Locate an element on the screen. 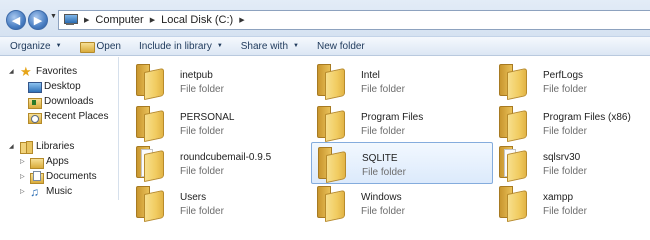 The height and width of the screenshot is (240, 650). documents-icon is located at coordinates (37, 177).